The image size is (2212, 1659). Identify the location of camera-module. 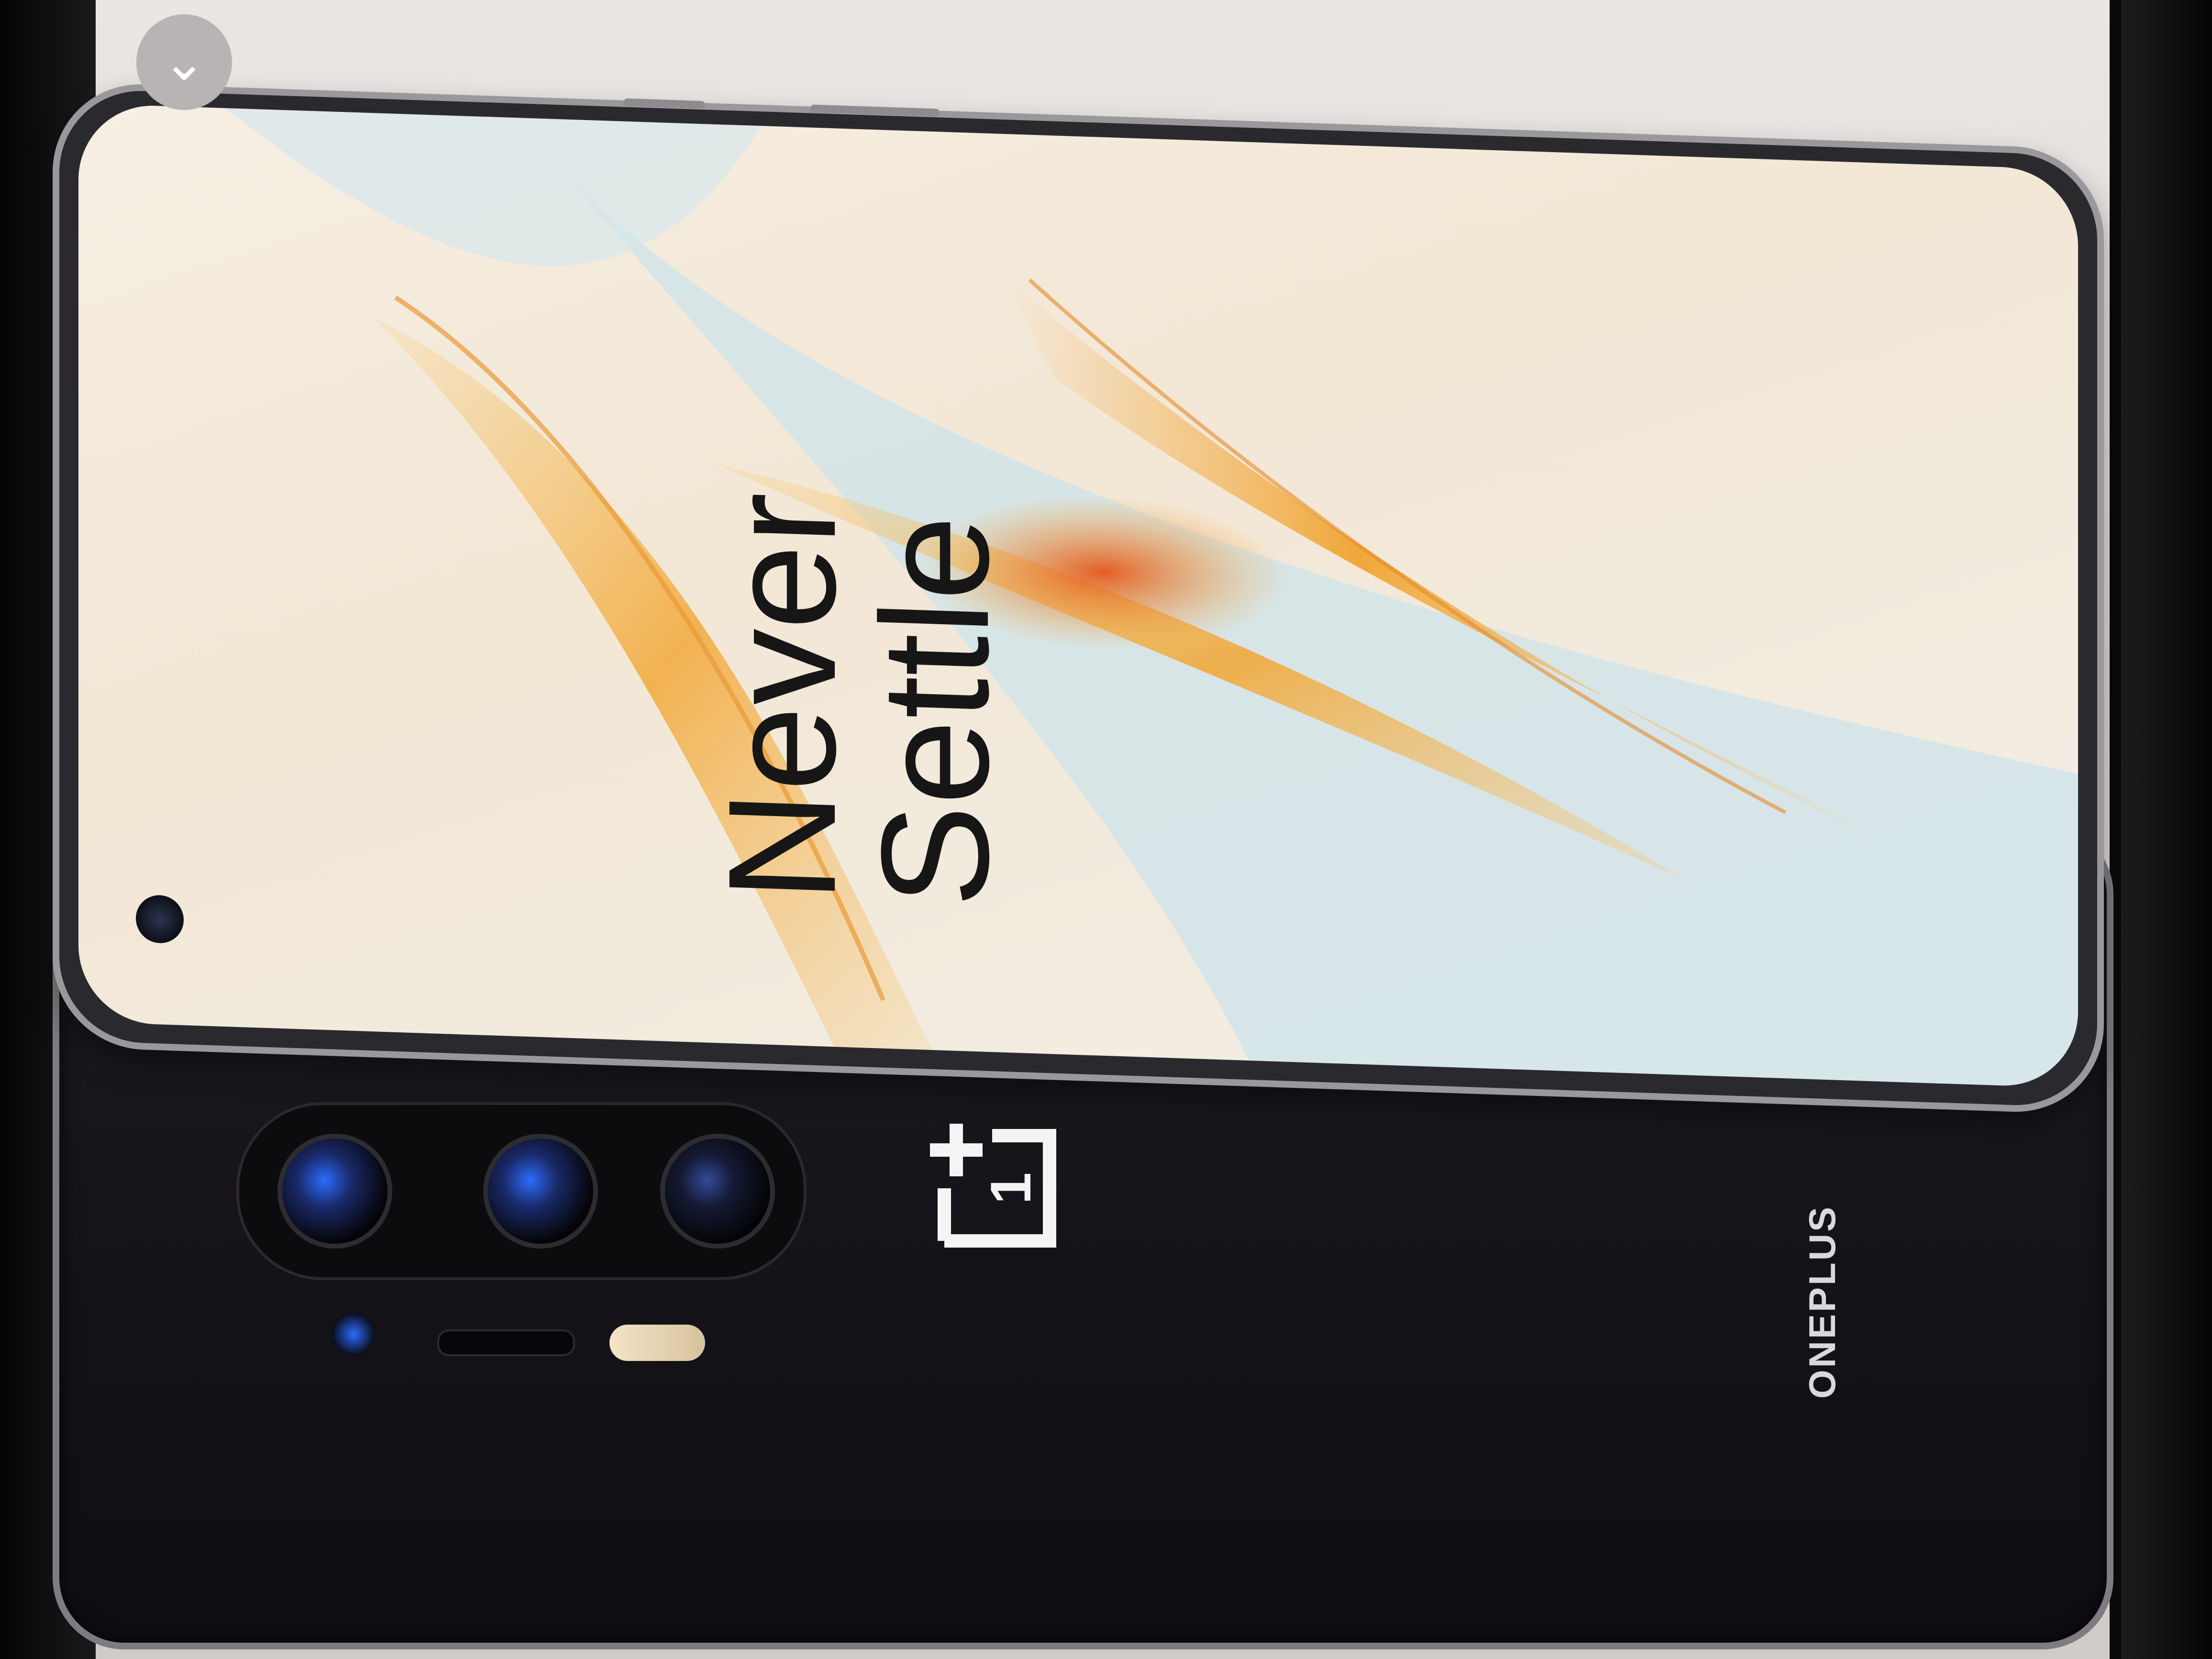
(521, 1191).